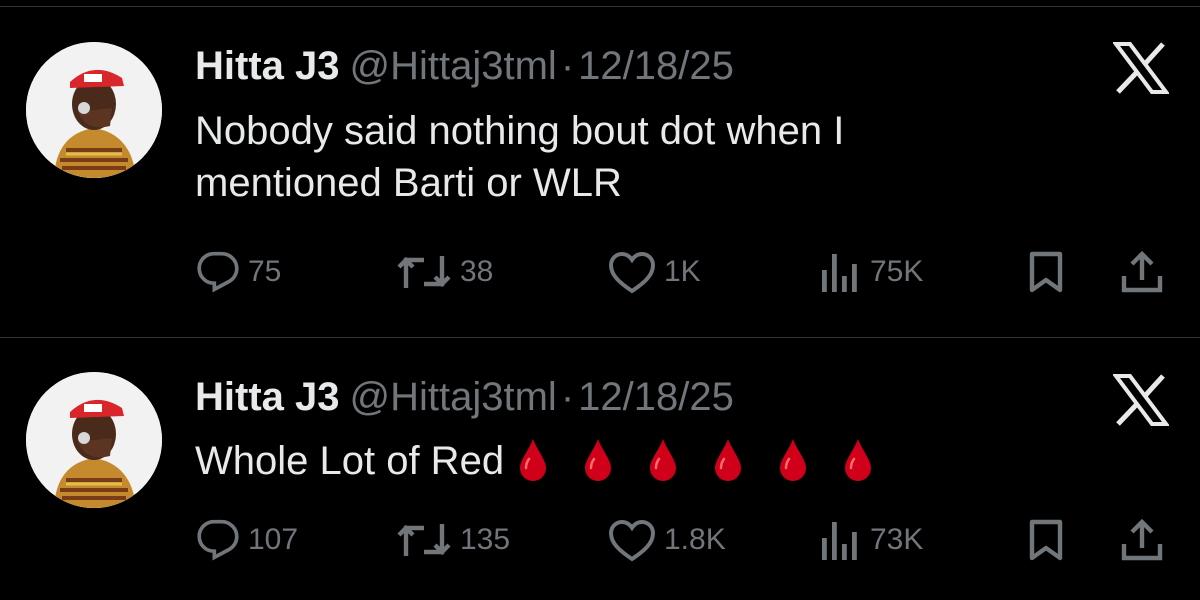  I want to click on like-count: 1K, so click(682, 271).